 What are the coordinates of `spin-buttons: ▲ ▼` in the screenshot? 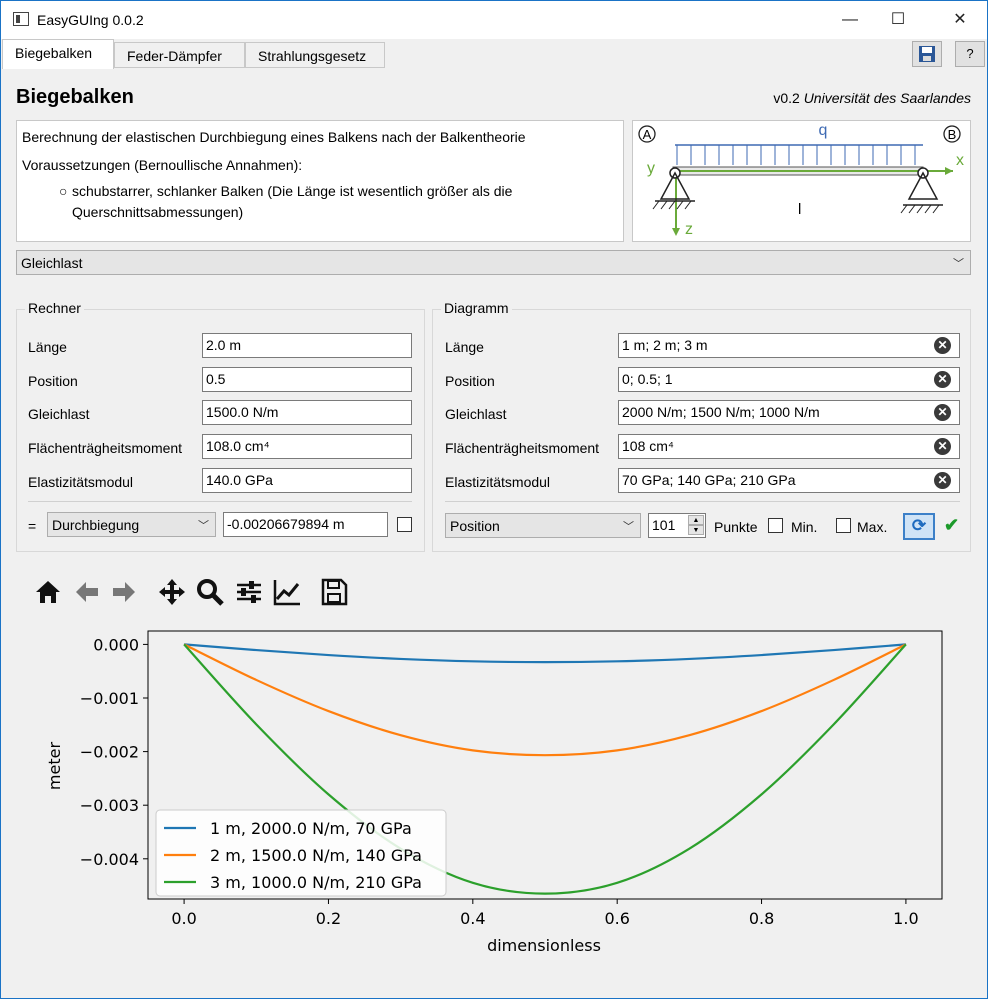 It's located at (696, 525).